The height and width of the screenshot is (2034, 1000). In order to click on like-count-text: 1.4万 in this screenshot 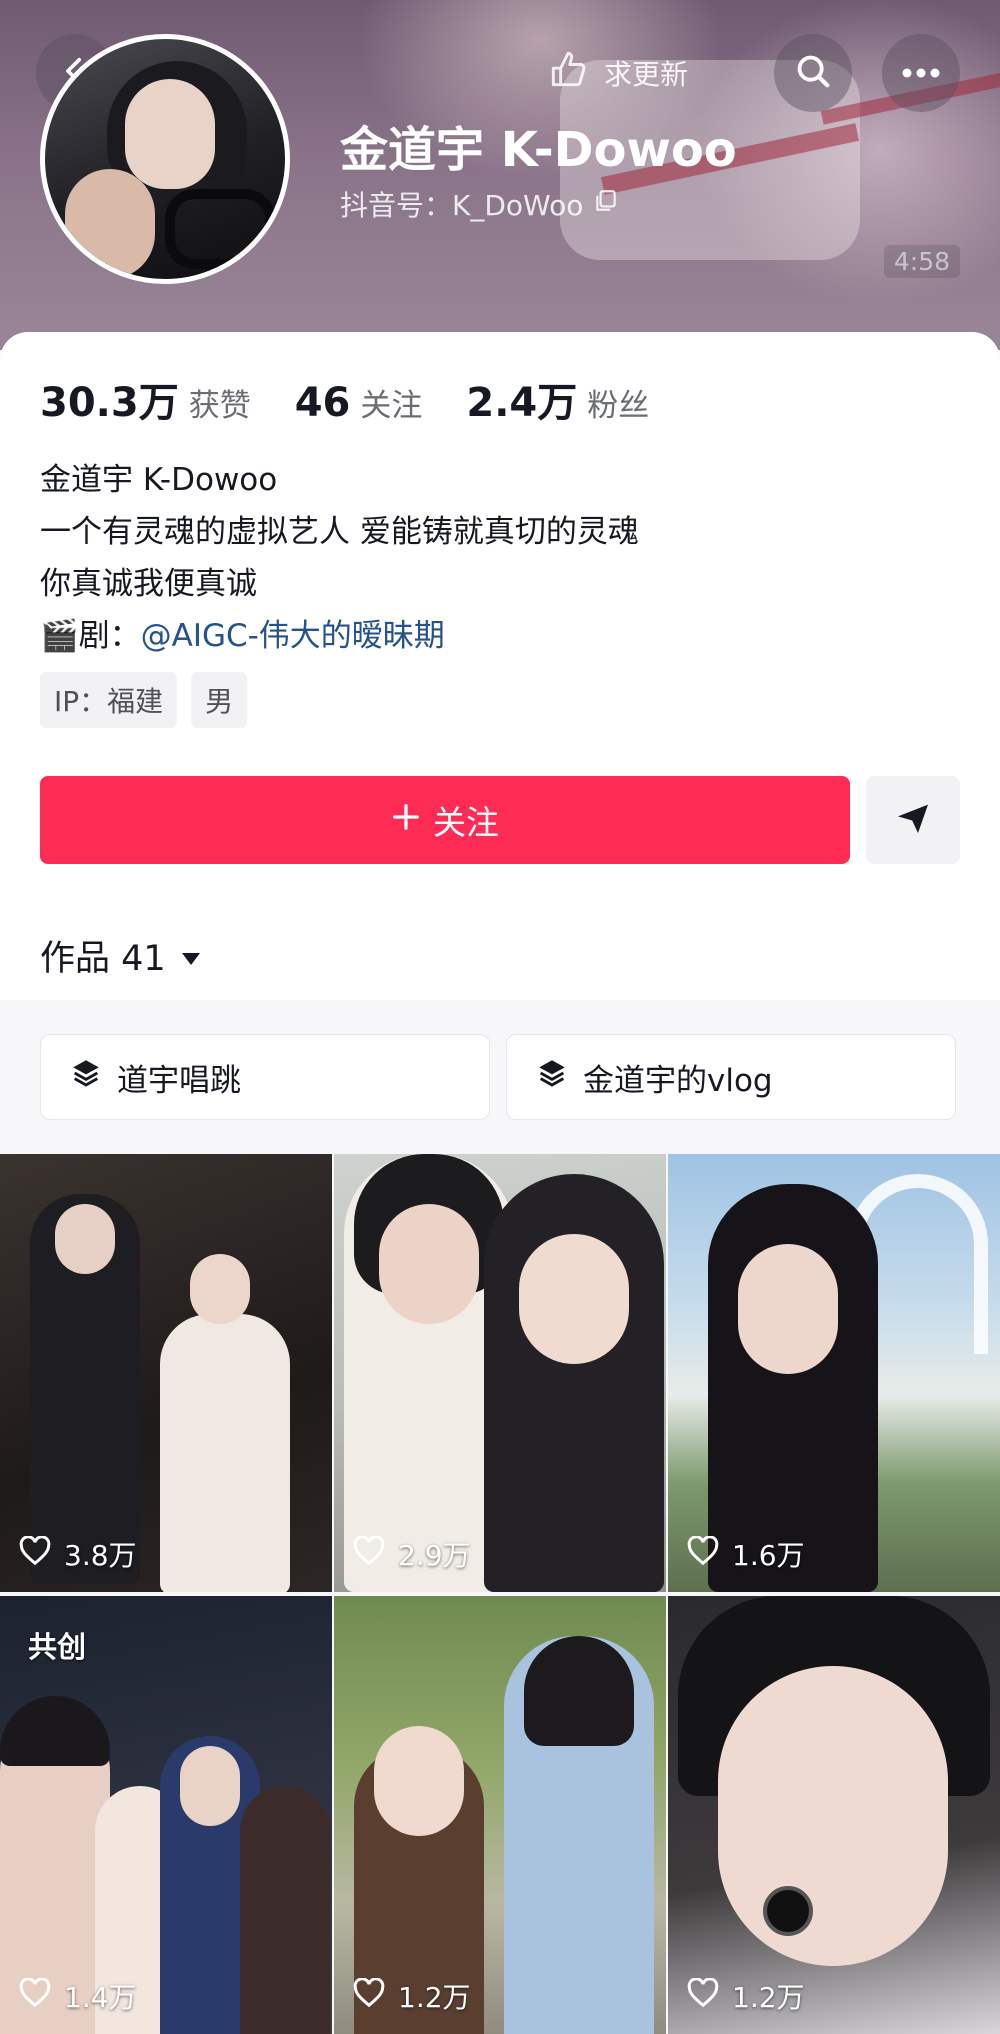, I will do `click(100, 1997)`.